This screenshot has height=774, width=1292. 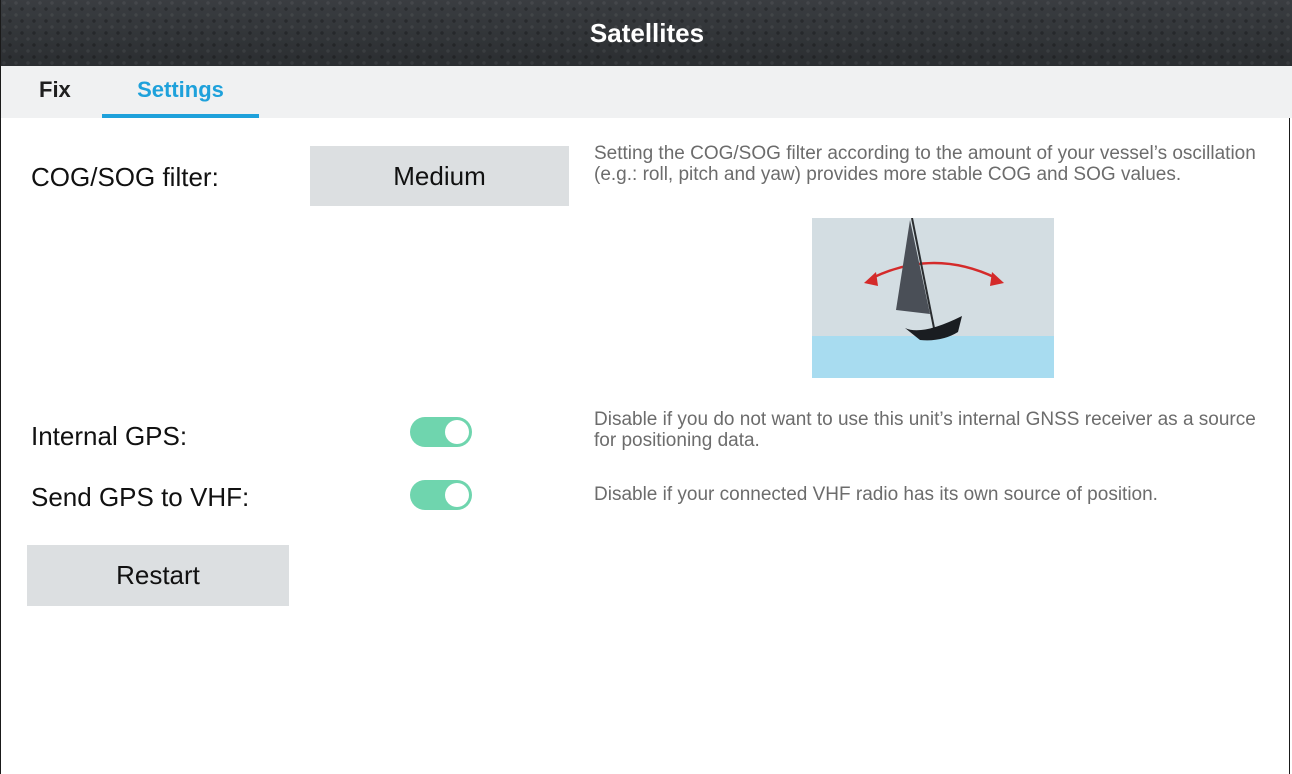 What do you see at coordinates (55, 92) in the screenshot?
I see `tab-fix: Fix` at bounding box center [55, 92].